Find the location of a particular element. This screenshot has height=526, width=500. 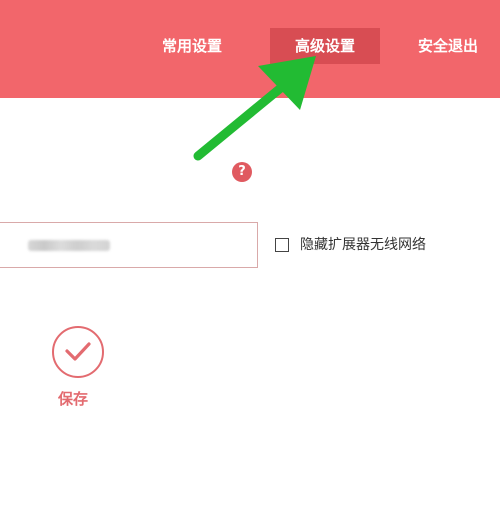

help-icon: ? is located at coordinates (242, 172).